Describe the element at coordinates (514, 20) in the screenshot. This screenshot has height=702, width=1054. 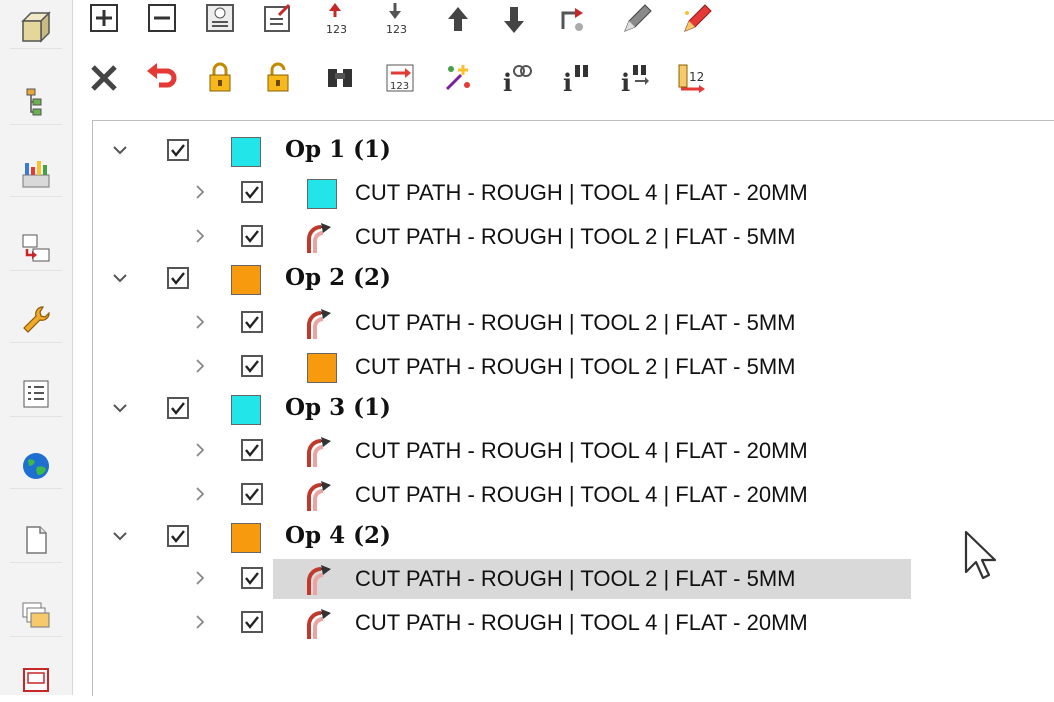
I see `move-down-button` at that location.